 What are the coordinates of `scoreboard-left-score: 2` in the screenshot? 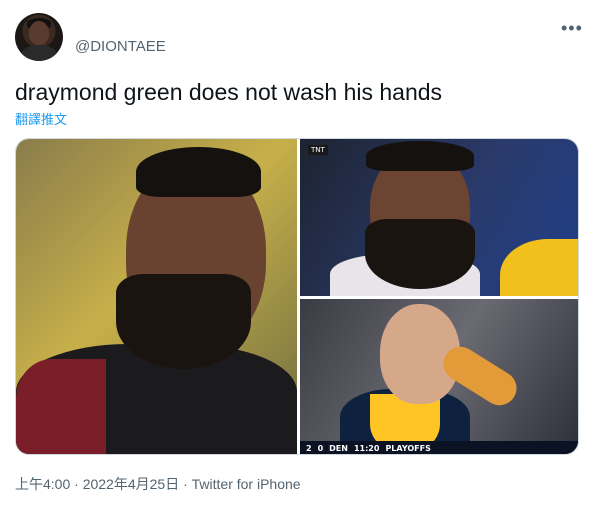 It's located at (309, 448).